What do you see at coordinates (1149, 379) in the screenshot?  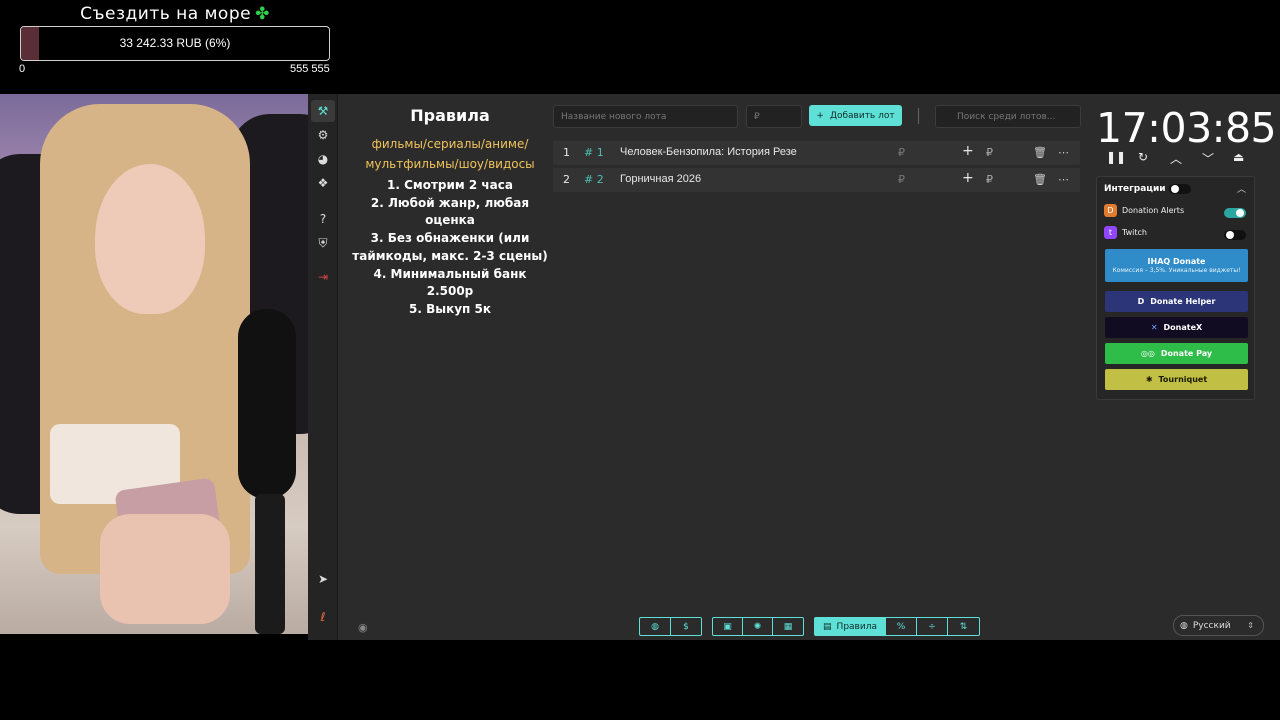 I see `tourniquet-icon: ✱` at bounding box center [1149, 379].